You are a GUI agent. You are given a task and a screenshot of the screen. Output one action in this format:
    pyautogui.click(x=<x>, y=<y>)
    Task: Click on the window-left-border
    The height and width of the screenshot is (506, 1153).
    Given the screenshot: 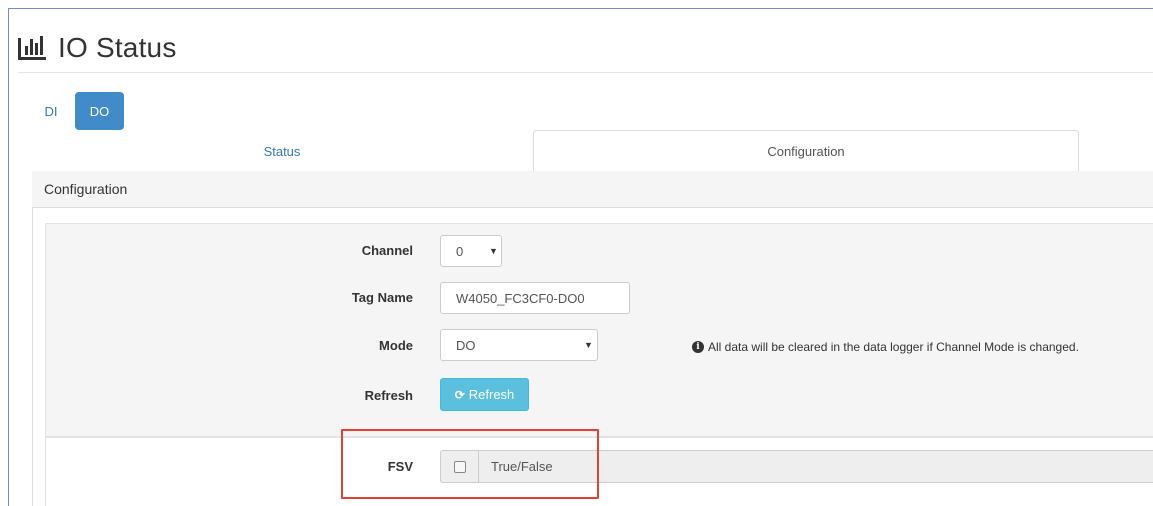 What is the action you would take?
    pyautogui.click(x=8, y=257)
    